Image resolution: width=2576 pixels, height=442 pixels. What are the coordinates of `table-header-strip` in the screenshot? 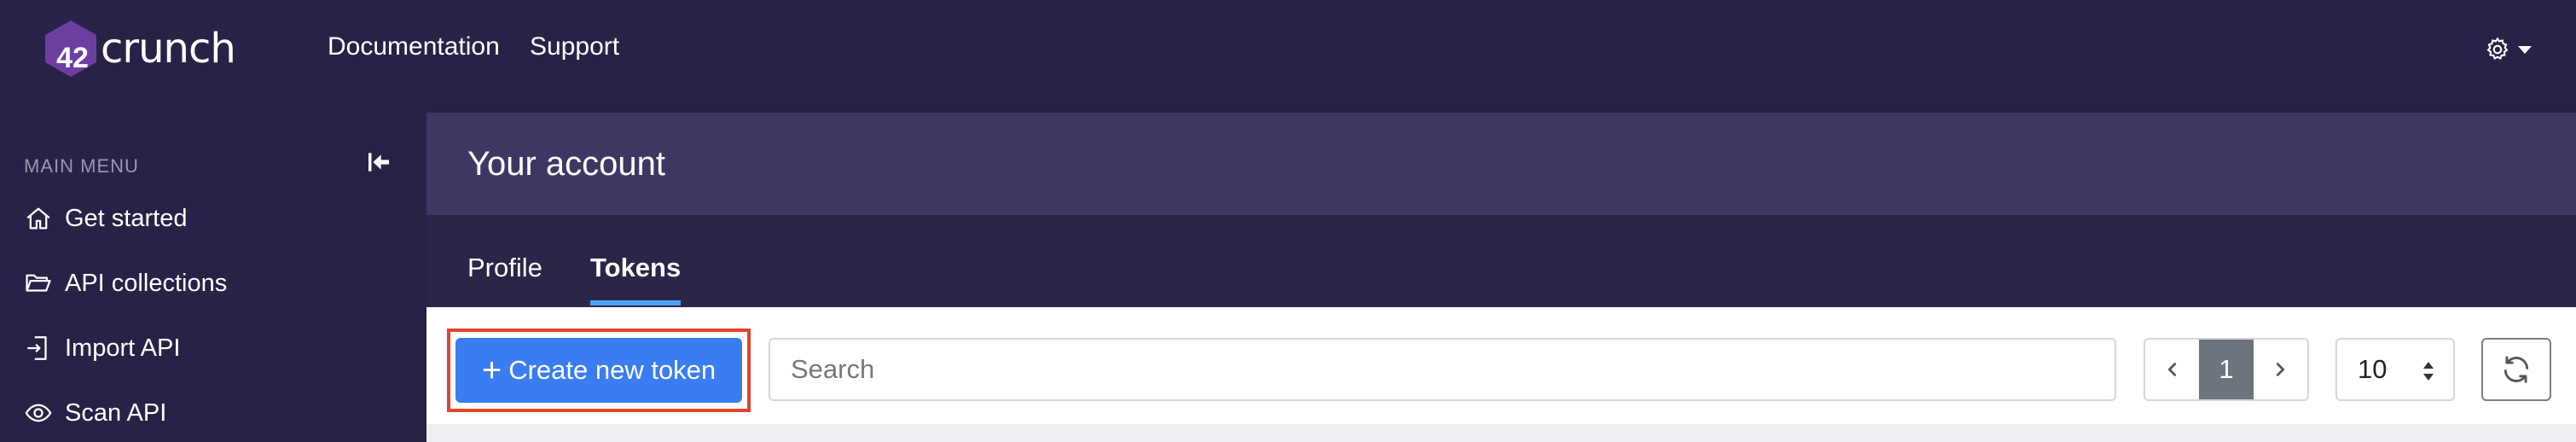 It's located at (1501, 433).